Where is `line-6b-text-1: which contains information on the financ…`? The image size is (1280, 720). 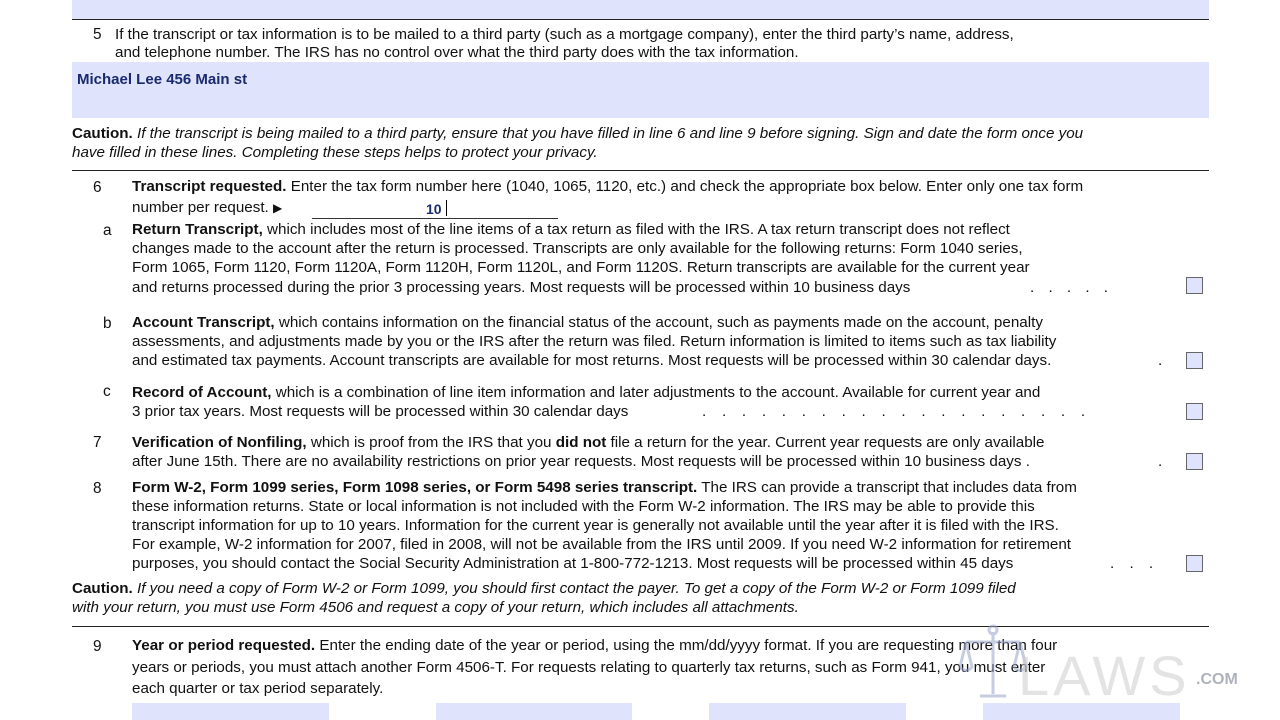 line-6b-text-1: which contains information on the financ… is located at coordinates (660, 322).